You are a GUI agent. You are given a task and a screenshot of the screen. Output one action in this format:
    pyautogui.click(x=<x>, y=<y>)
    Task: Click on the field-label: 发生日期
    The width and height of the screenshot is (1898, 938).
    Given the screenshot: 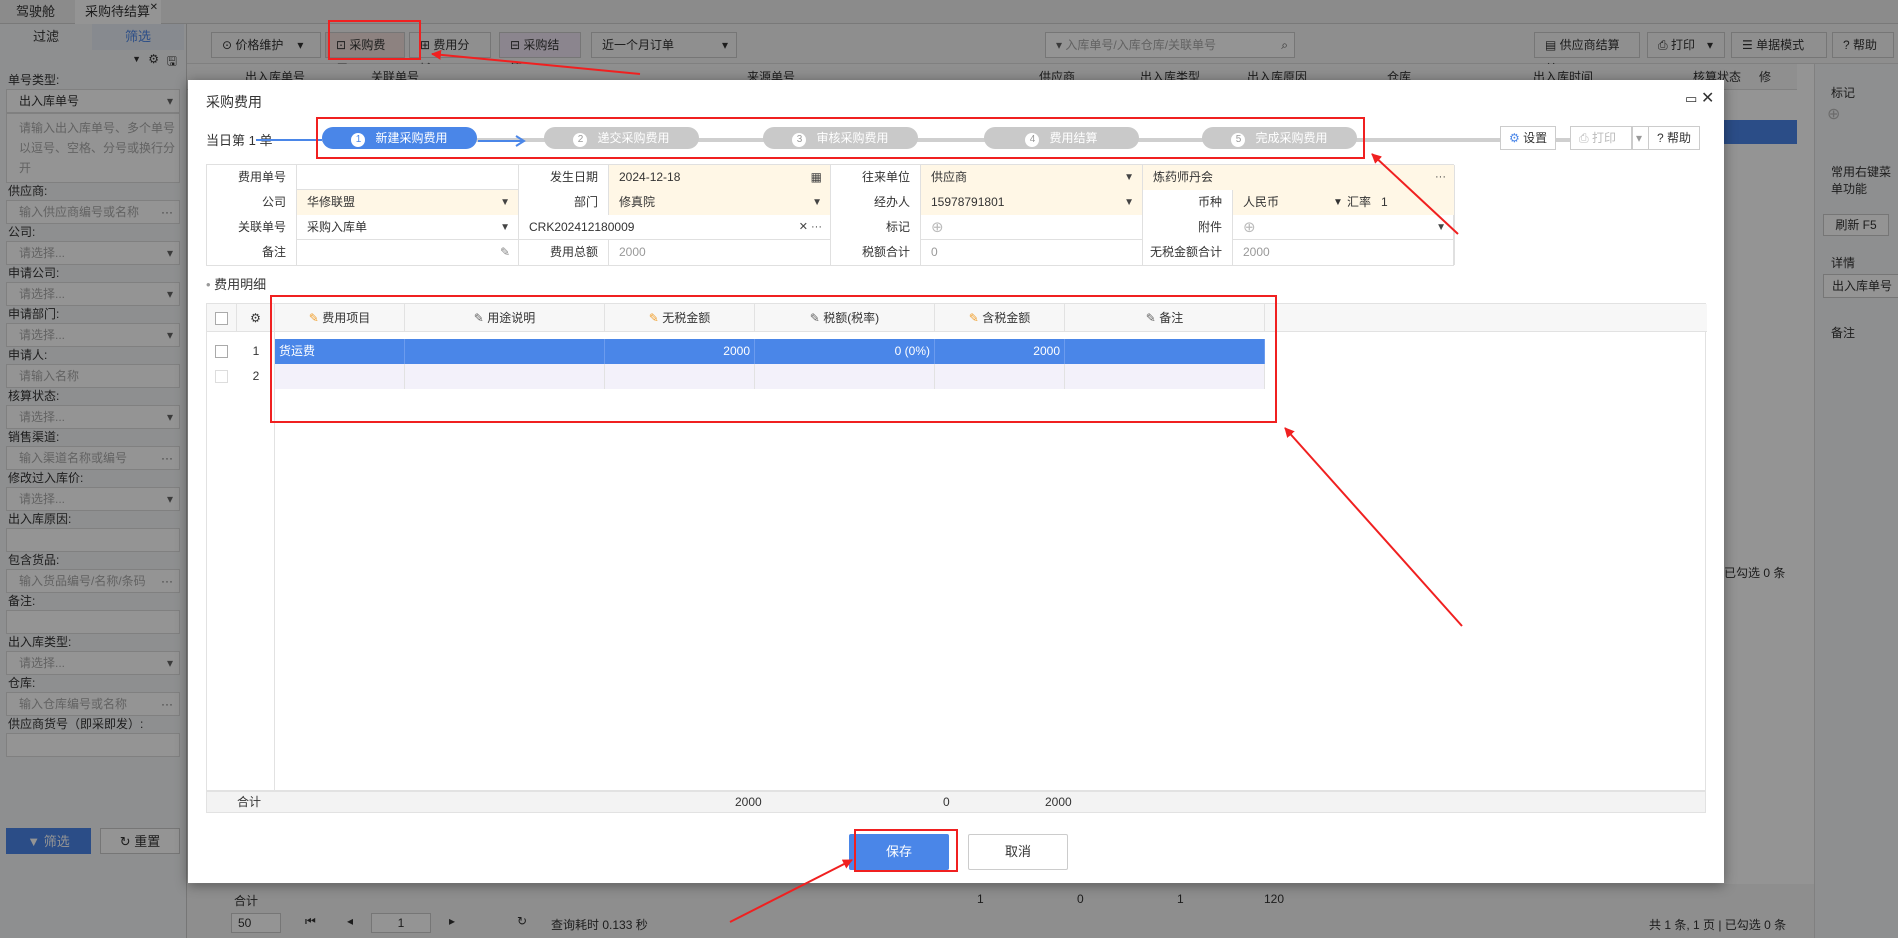 What is the action you would take?
    pyautogui.click(x=564, y=177)
    